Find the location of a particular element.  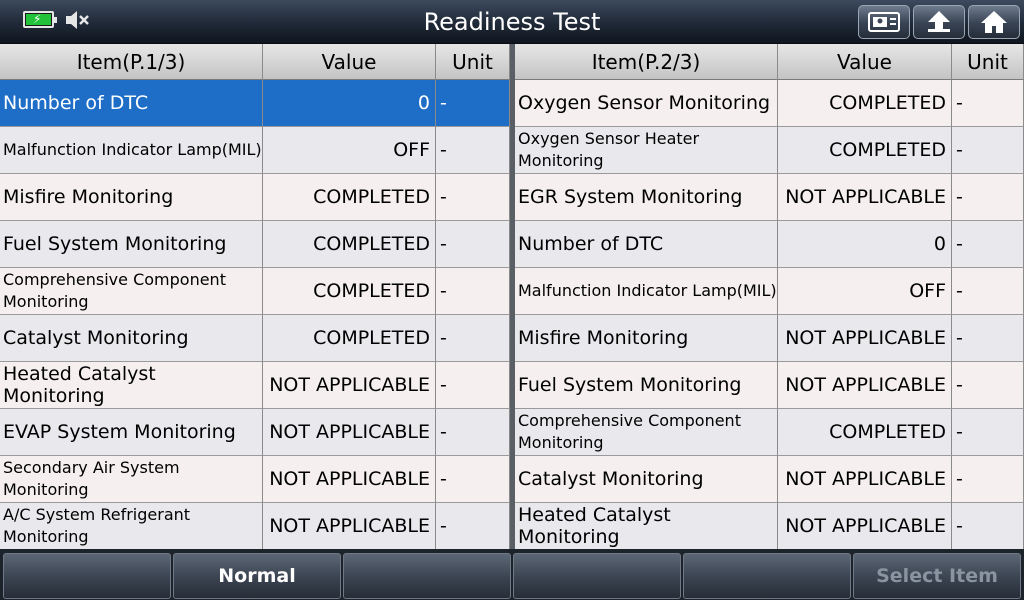

table-row: Oxygen Sensor Monitoring COMPLETED - is located at coordinates (769, 103).